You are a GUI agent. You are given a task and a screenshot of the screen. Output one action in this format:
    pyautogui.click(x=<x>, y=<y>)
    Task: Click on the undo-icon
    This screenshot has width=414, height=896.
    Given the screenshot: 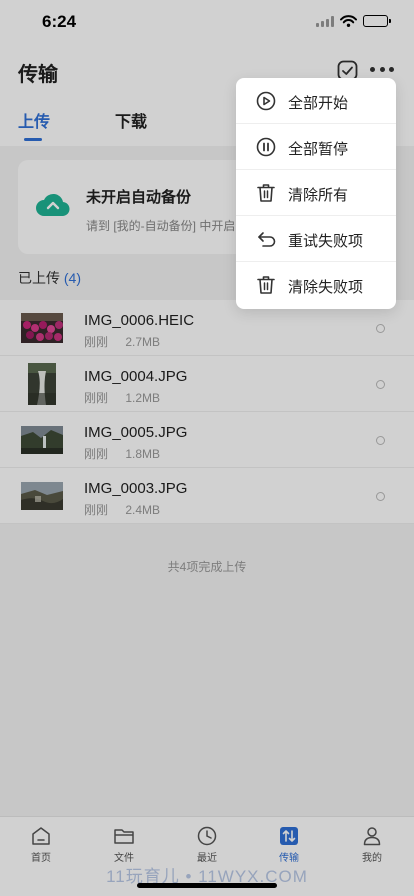 What is the action you would take?
    pyautogui.click(x=267, y=239)
    